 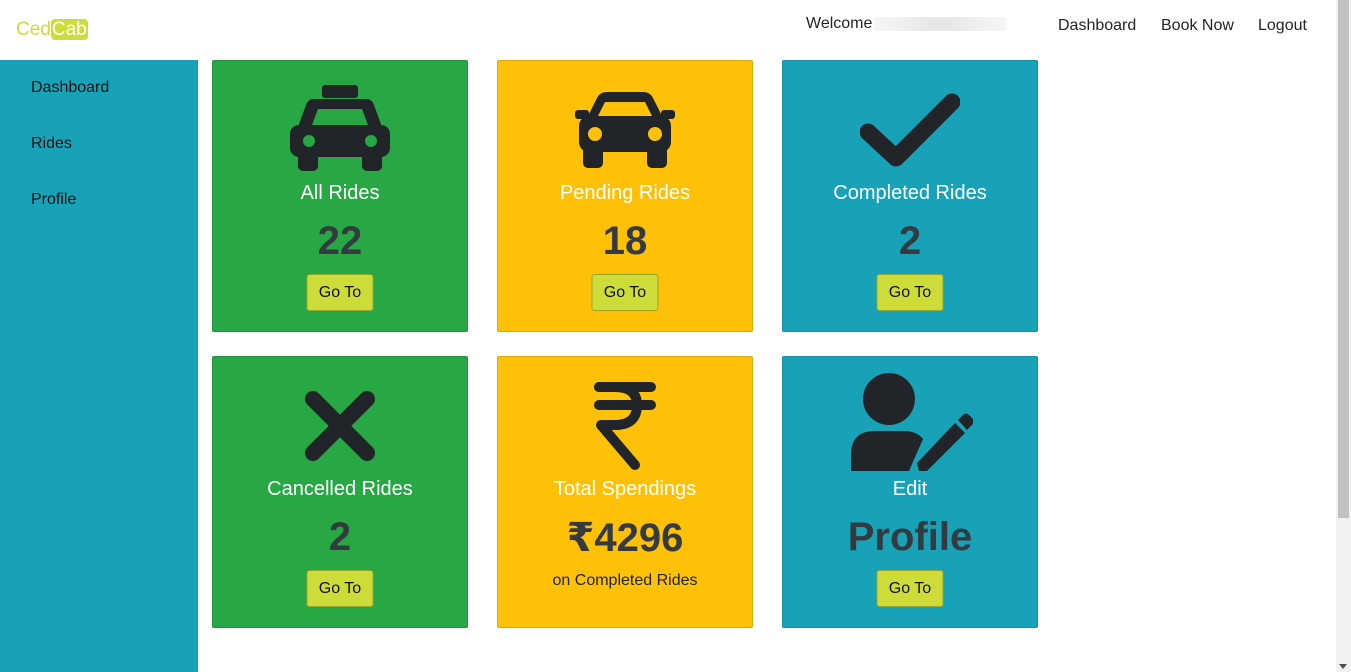 I want to click on card-title: Completed Rides, so click(x=910, y=193).